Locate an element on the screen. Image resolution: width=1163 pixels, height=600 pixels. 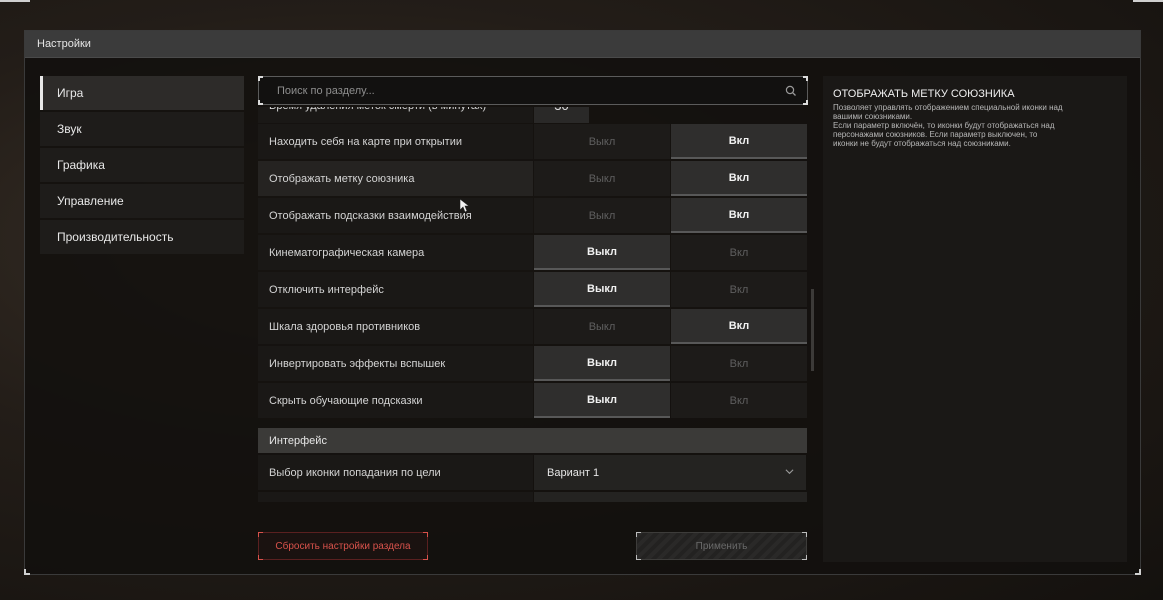
death-marker-timeout-slider: ◀ ▶ is located at coordinates (697, 115).